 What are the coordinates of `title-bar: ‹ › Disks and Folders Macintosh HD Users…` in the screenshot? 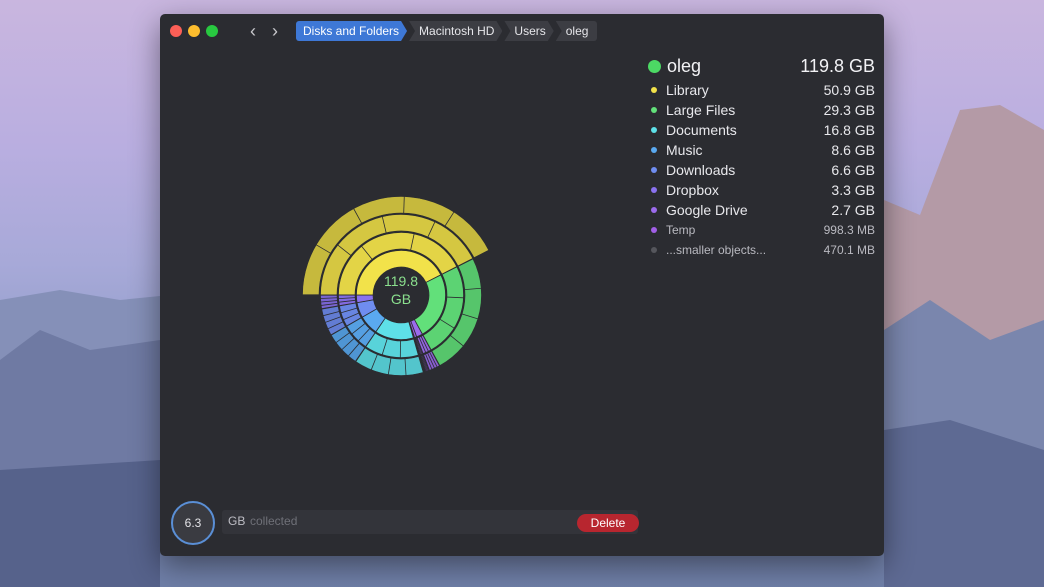 It's located at (522, 31).